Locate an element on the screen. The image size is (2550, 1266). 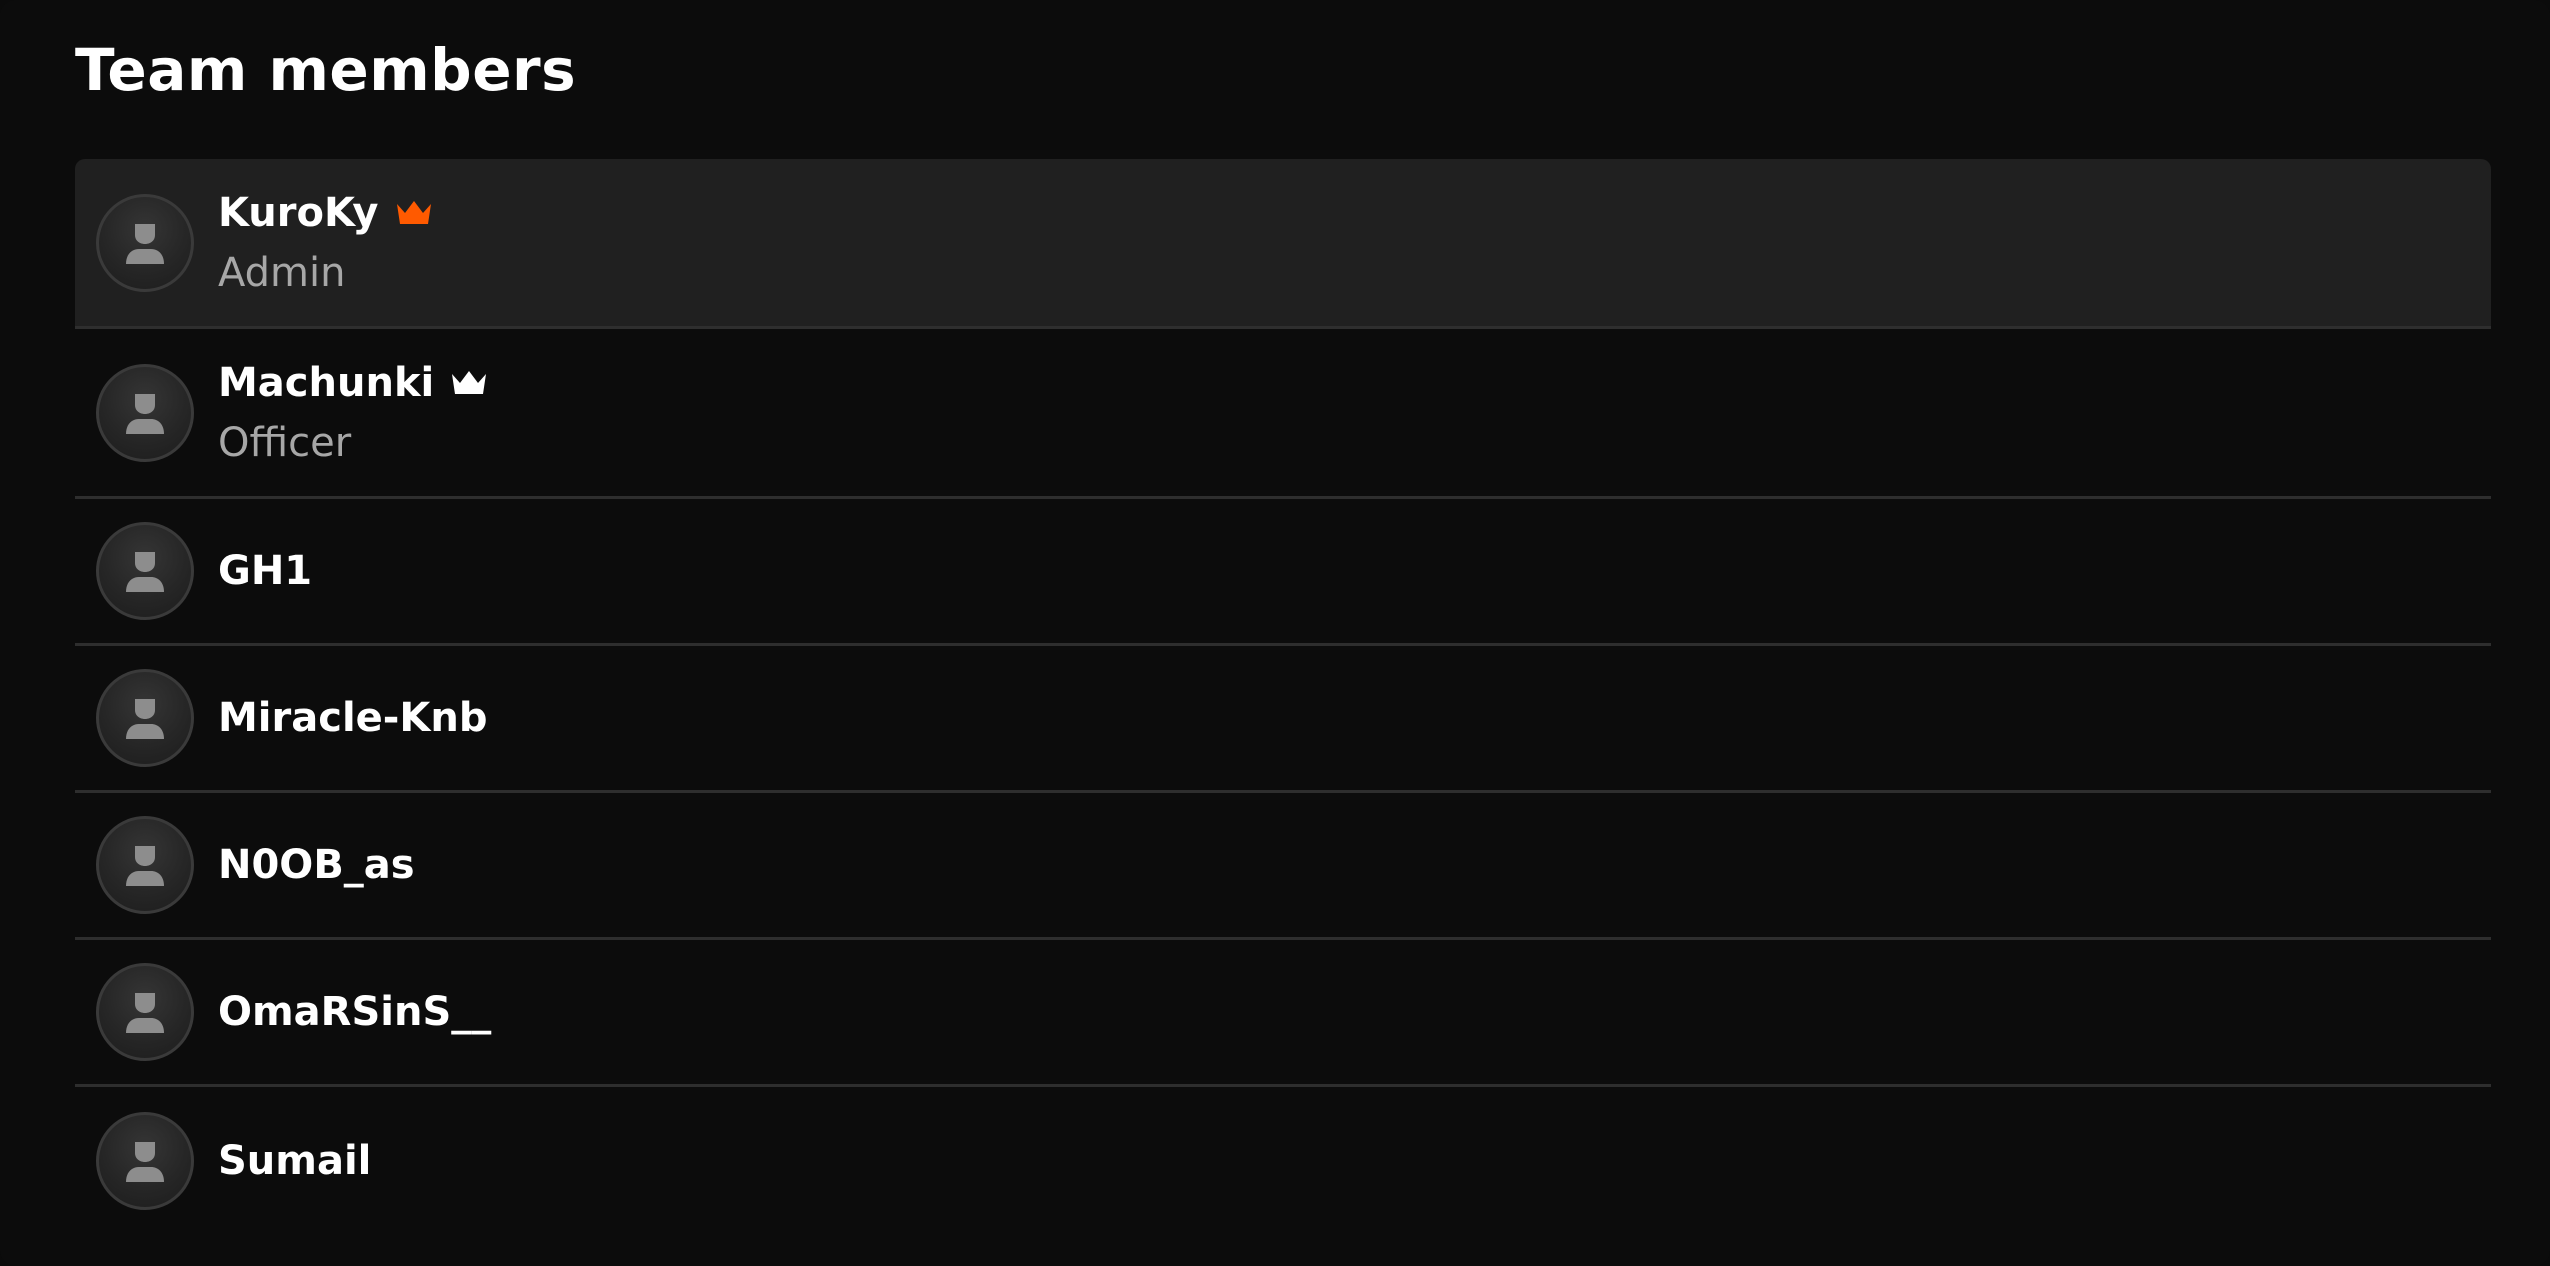
member-info: KuroKy Admin is located at coordinates (325, 243).